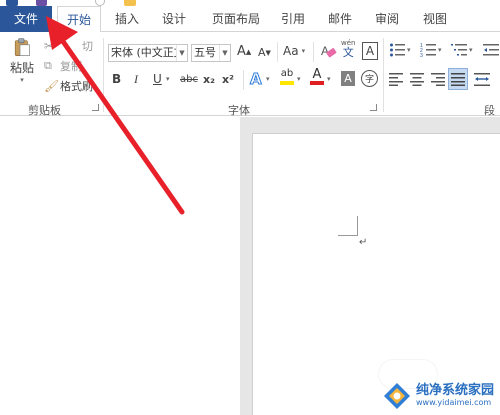 This screenshot has width=500, height=415. What do you see at coordinates (62, 33) in the screenshot?
I see `annotation-arrow-head` at bounding box center [62, 33].